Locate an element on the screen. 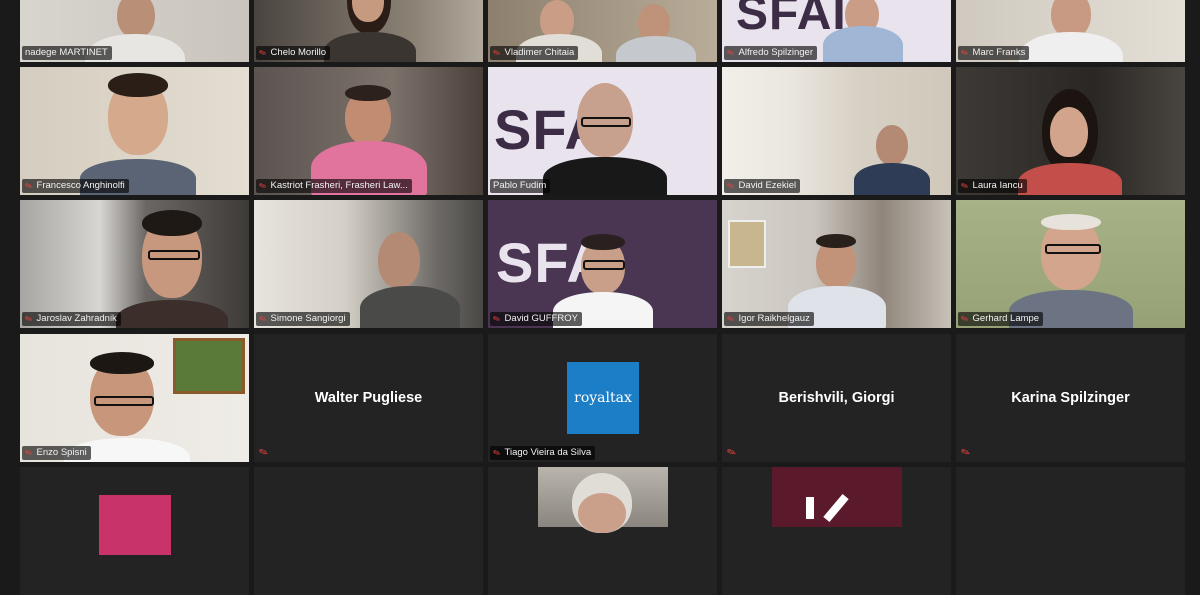  participant-name-label: ✎ Vladimer Chitaia is located at coordinates (534, 53).